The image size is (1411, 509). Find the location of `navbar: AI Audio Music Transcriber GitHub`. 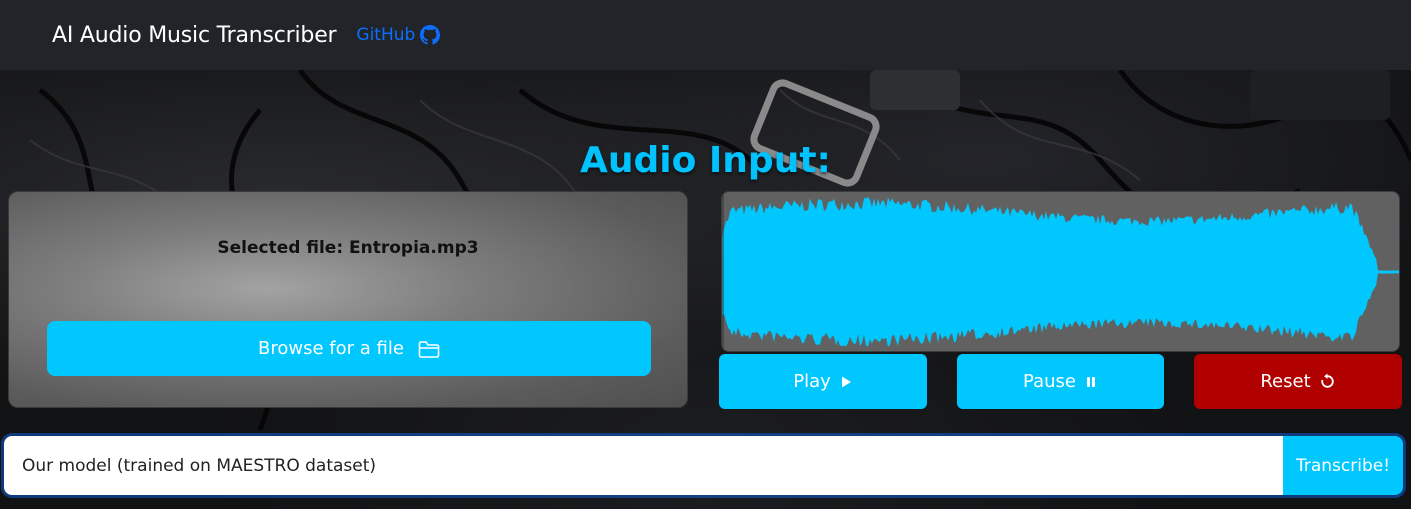

navbar: AI Audio Music Transcriber GitHub is located at coordinates (705, 35).